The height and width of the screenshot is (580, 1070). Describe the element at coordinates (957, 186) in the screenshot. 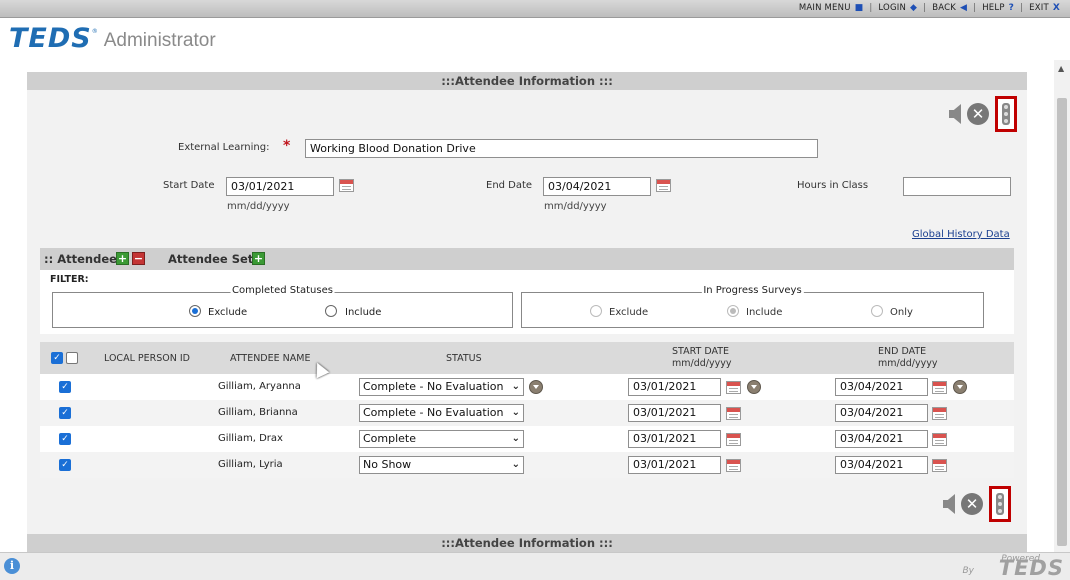

I see `hours-in-class-input` at that location.